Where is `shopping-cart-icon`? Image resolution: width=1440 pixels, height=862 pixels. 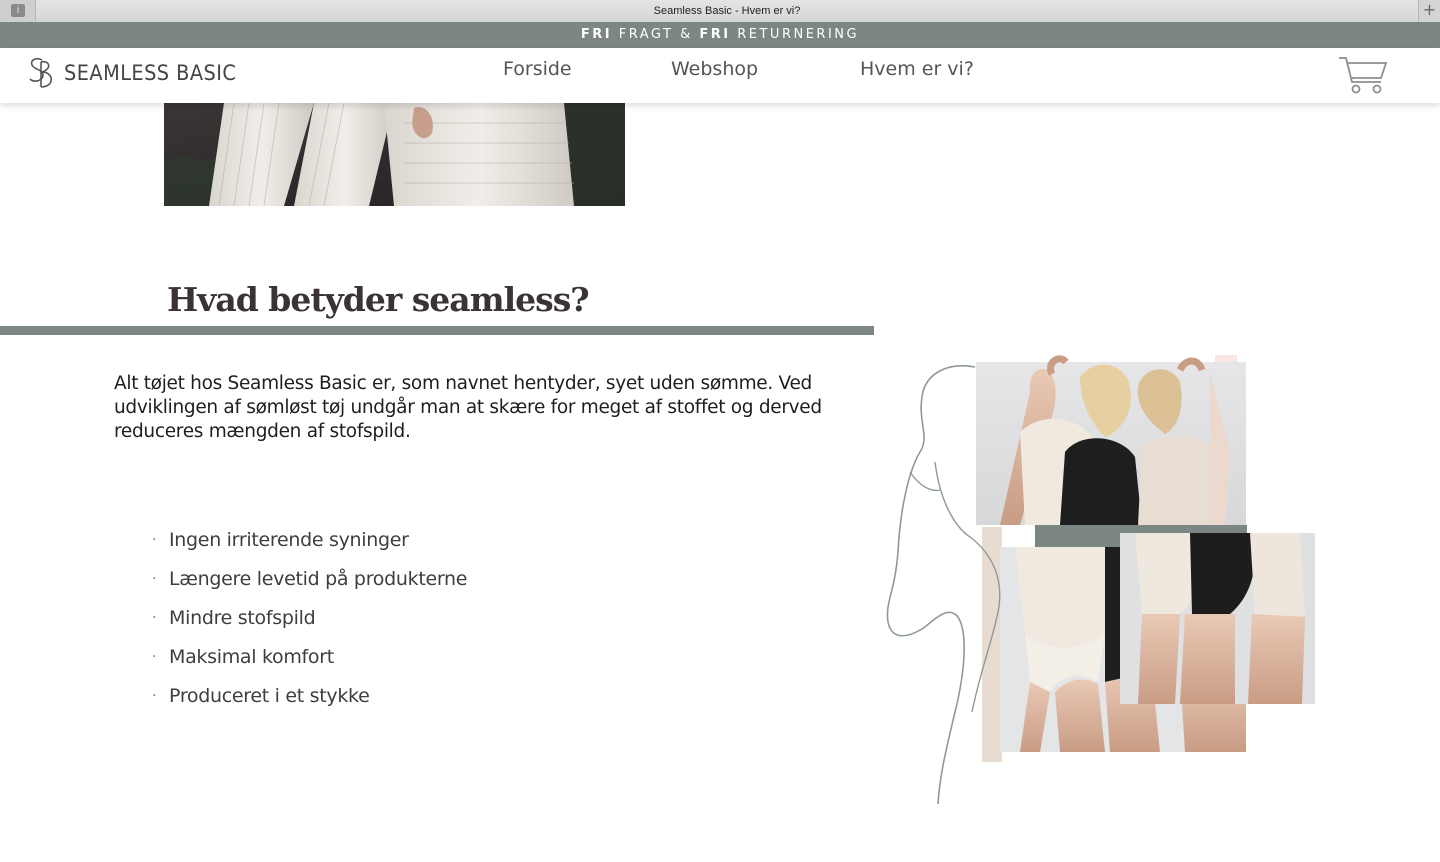
shopping-cart-icon is located at coordinates (1363, 75).